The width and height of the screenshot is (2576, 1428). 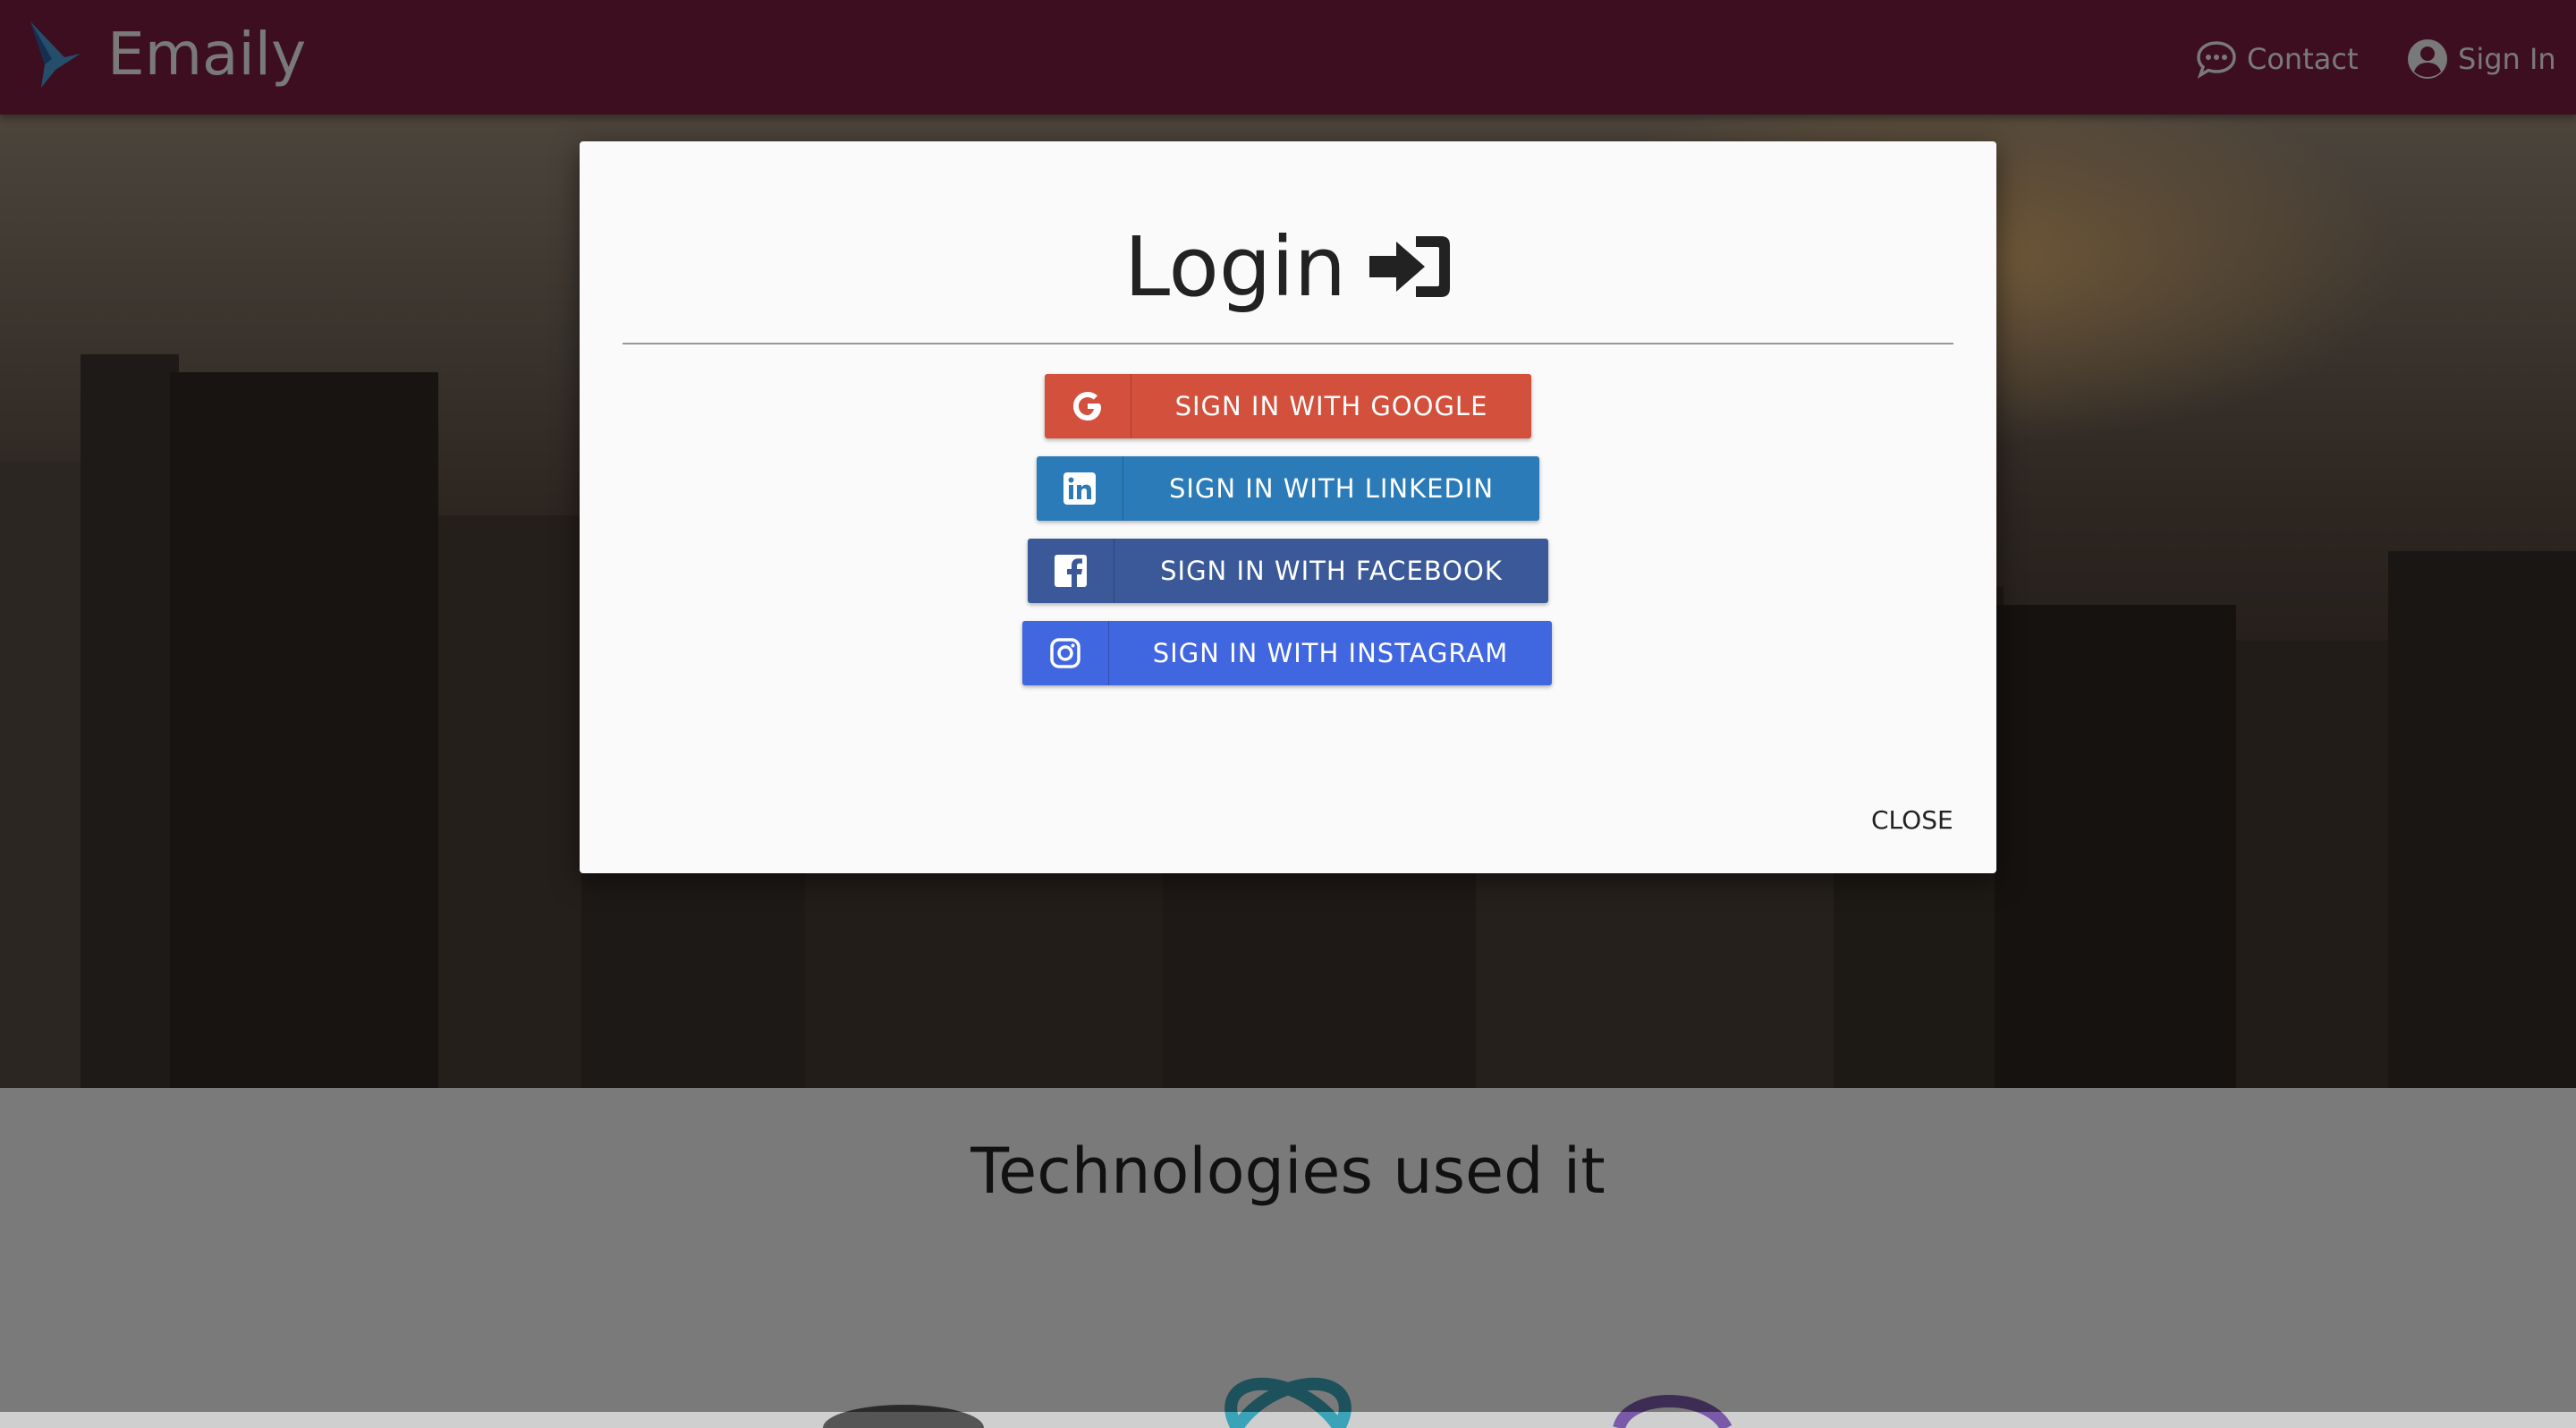 I want to click on instagram-signin-label: SIGN IN WITH INSTAGRAM, so click(x=1330, y=653).